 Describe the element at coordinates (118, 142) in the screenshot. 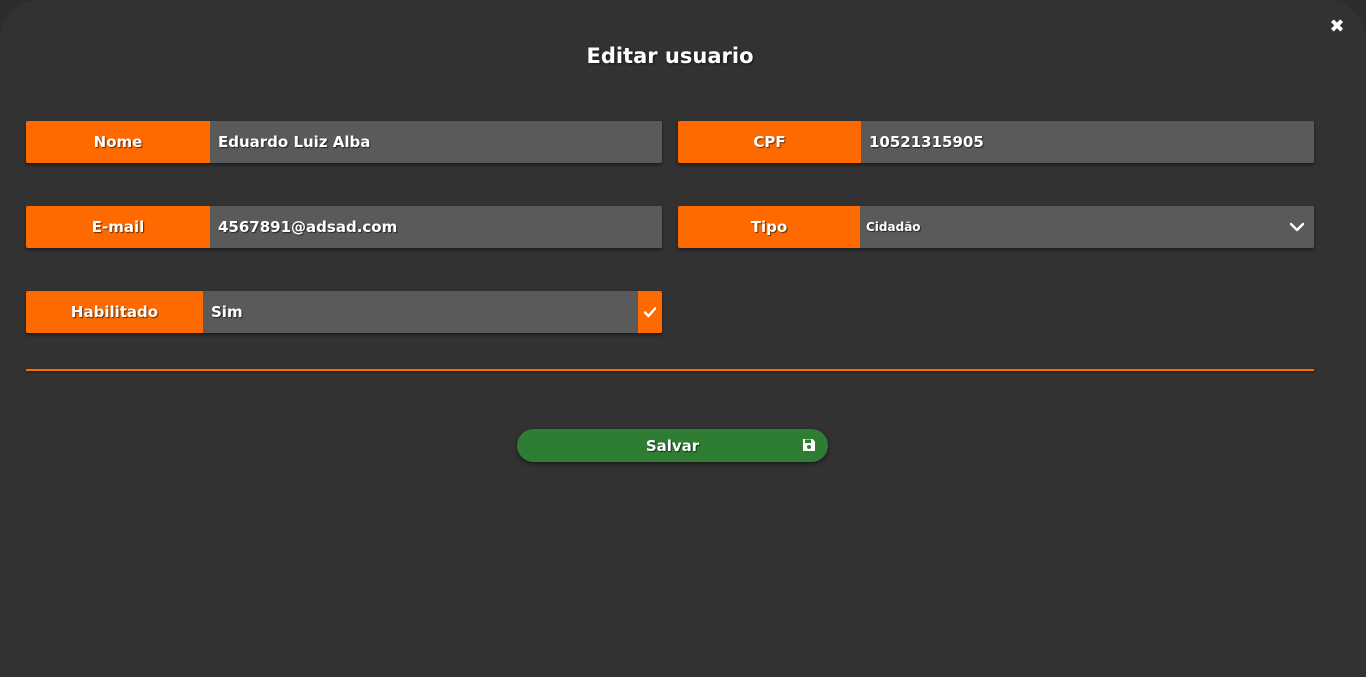

I see `nome-label: Nome` at that location.